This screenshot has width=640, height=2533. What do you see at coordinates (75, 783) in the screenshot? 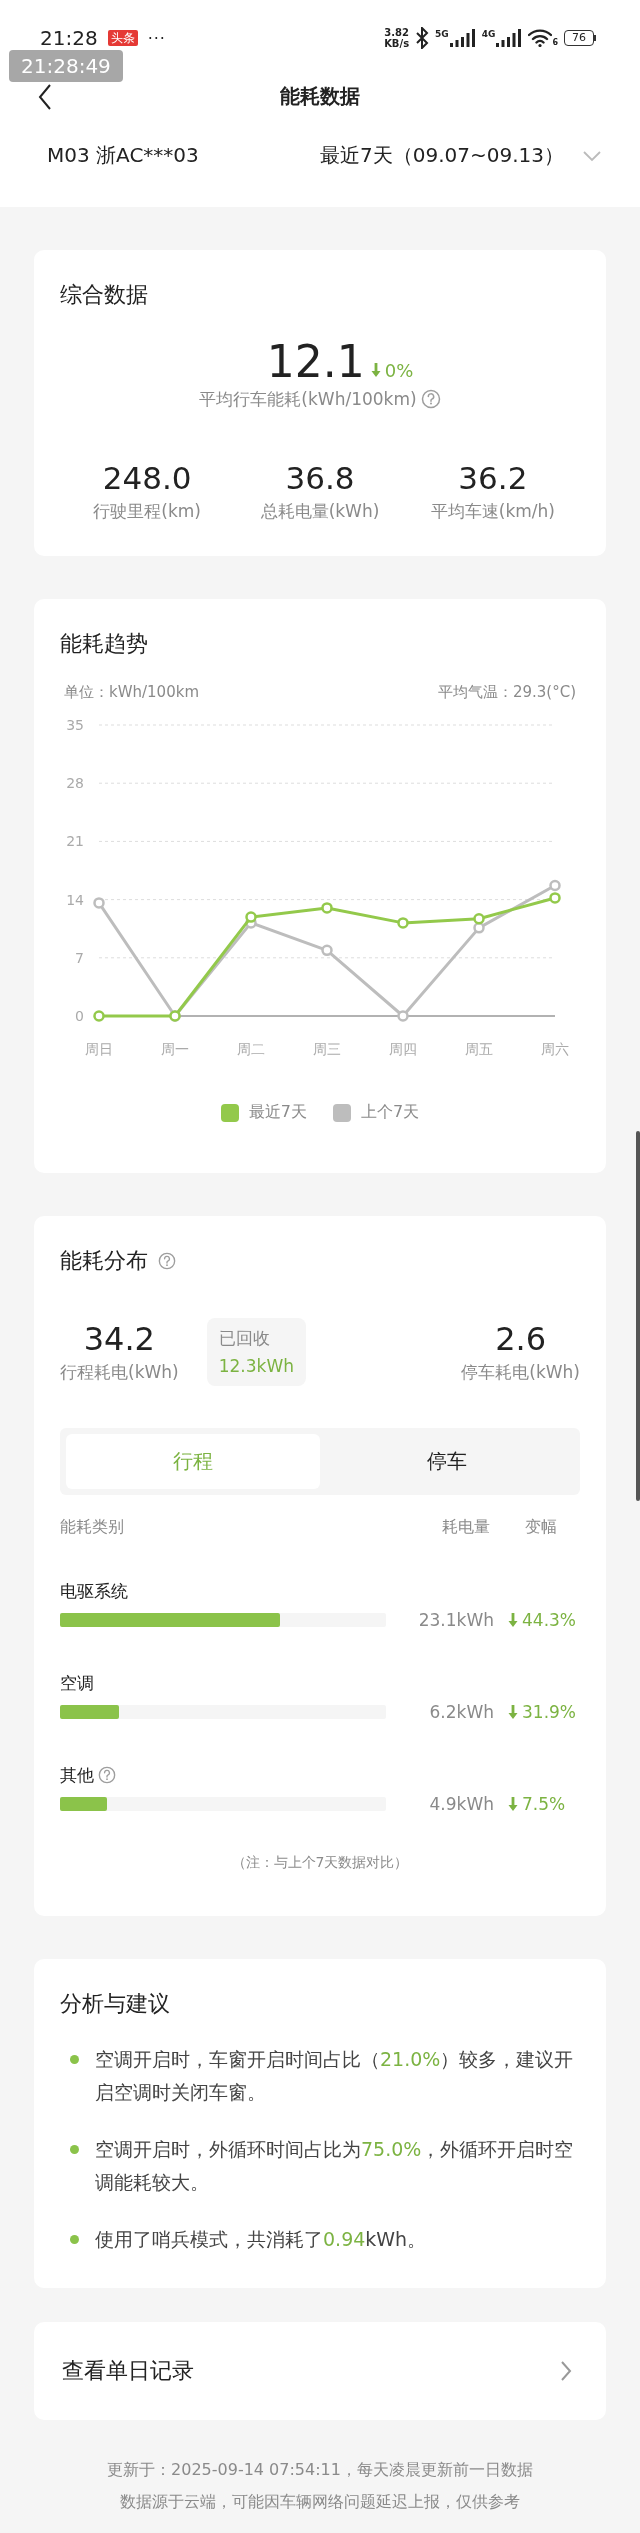
I see `y-axis-label: 28` at bounding box center [75, 783].